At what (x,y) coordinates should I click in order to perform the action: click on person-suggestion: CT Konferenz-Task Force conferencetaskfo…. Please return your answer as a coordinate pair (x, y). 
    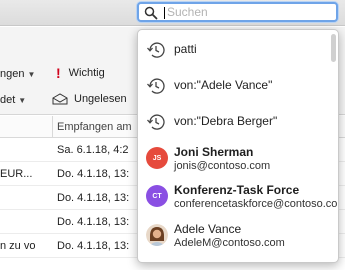
    Looking at the image, I should click on (238, 198).